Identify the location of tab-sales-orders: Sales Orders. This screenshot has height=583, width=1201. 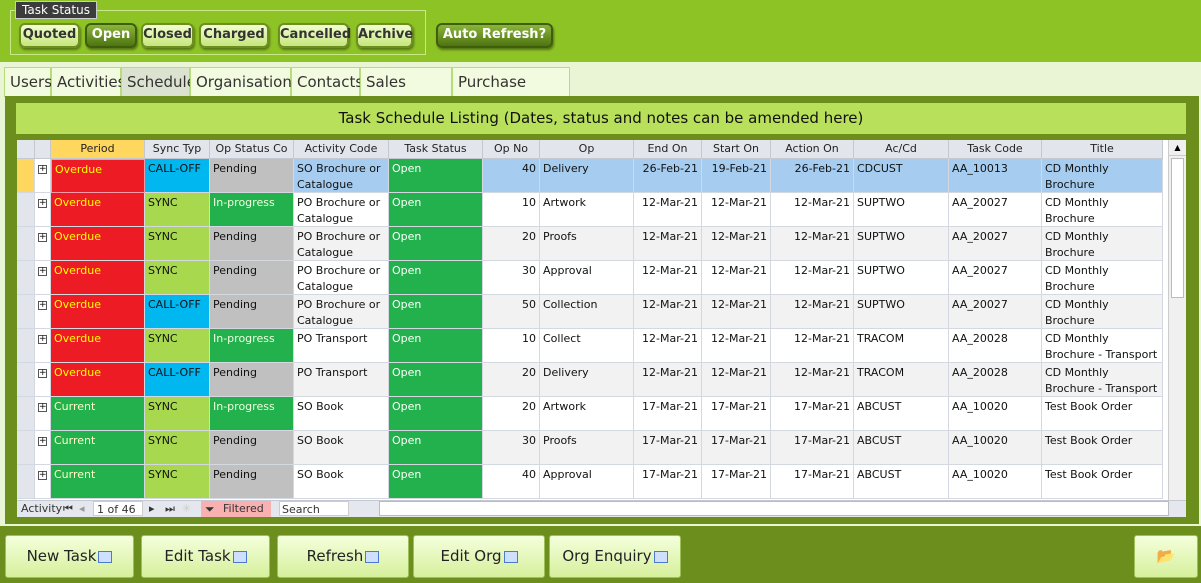
(406, 93).